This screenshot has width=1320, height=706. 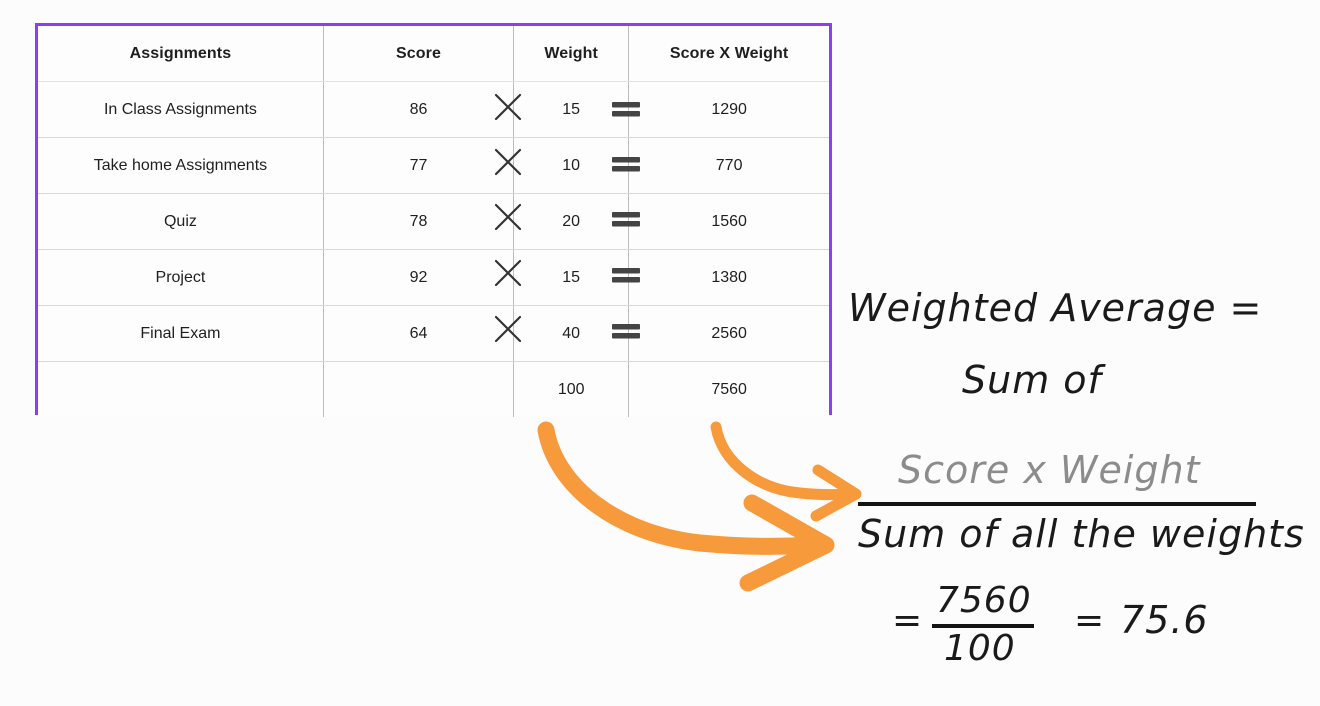 I want to click on arrow-sum-of-weights, so click(x=686, y=506).